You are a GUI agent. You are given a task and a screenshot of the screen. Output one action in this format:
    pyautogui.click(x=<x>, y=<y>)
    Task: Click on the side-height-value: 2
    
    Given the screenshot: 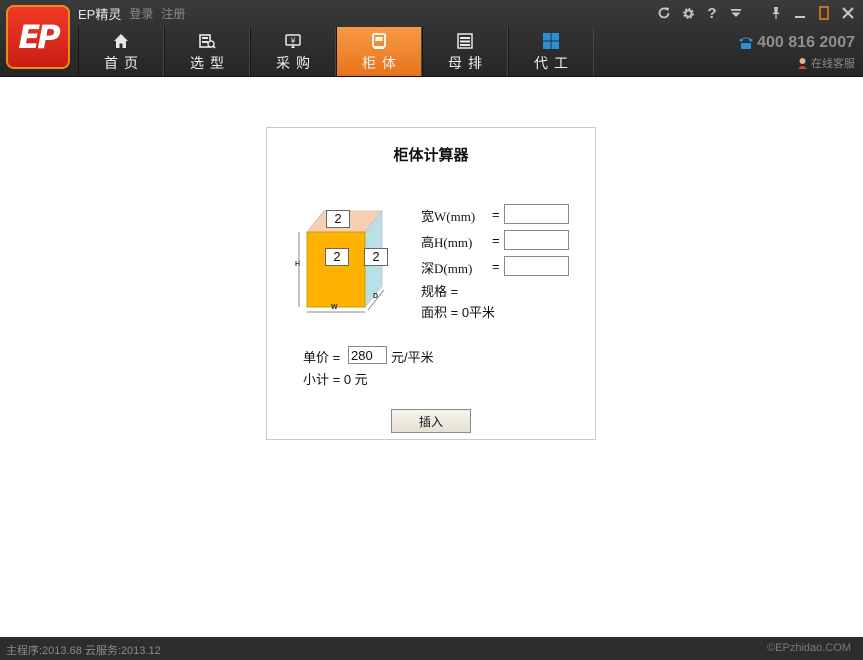 What is the action you would take?
    pyautogui.click(x=376, y=257)
    